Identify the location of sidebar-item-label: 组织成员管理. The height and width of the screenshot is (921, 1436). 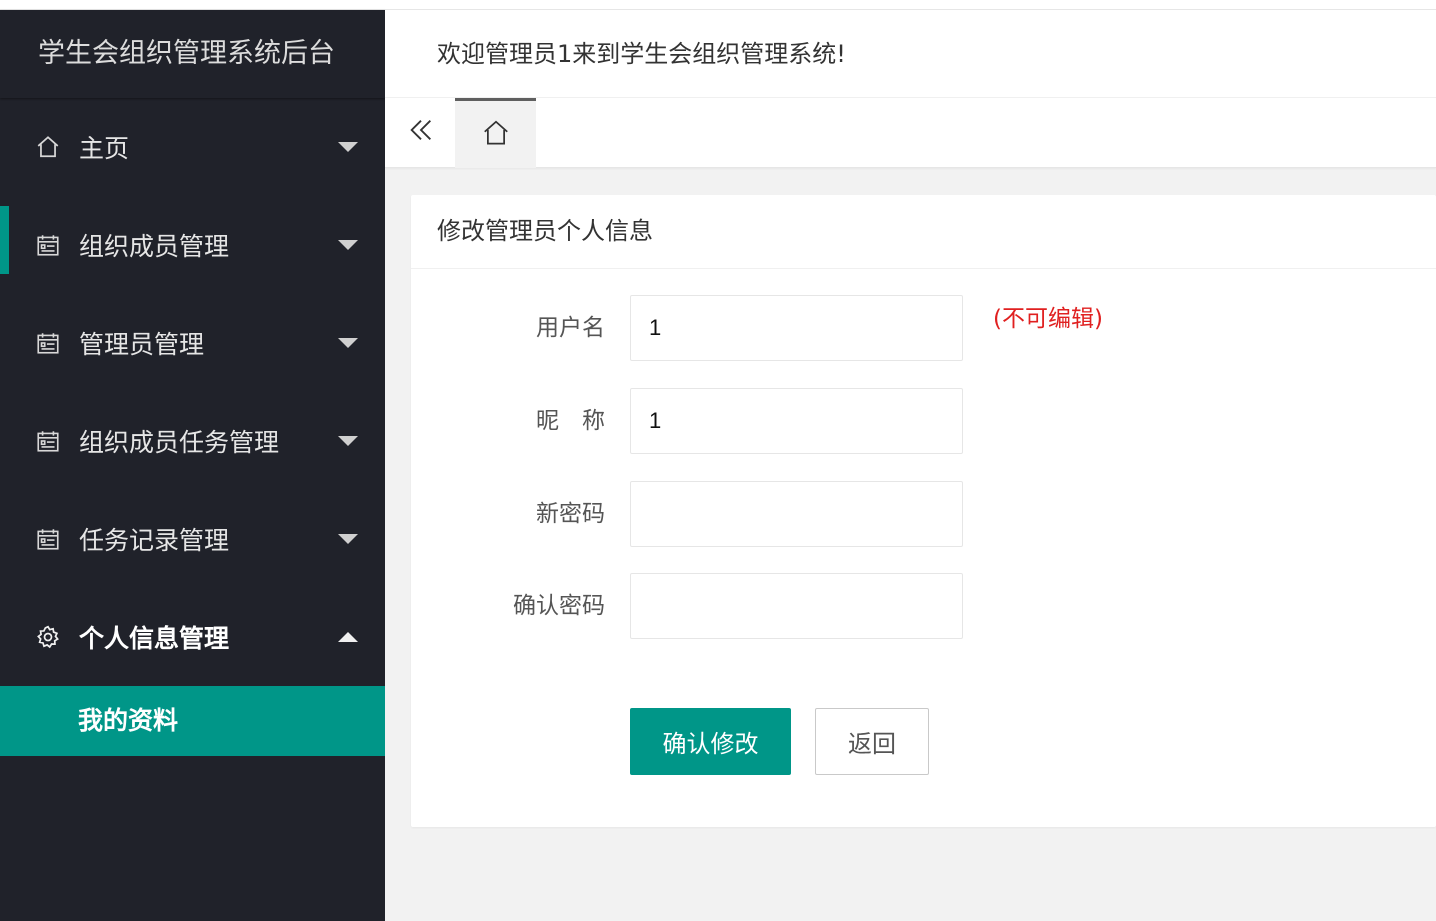
(154, 246).